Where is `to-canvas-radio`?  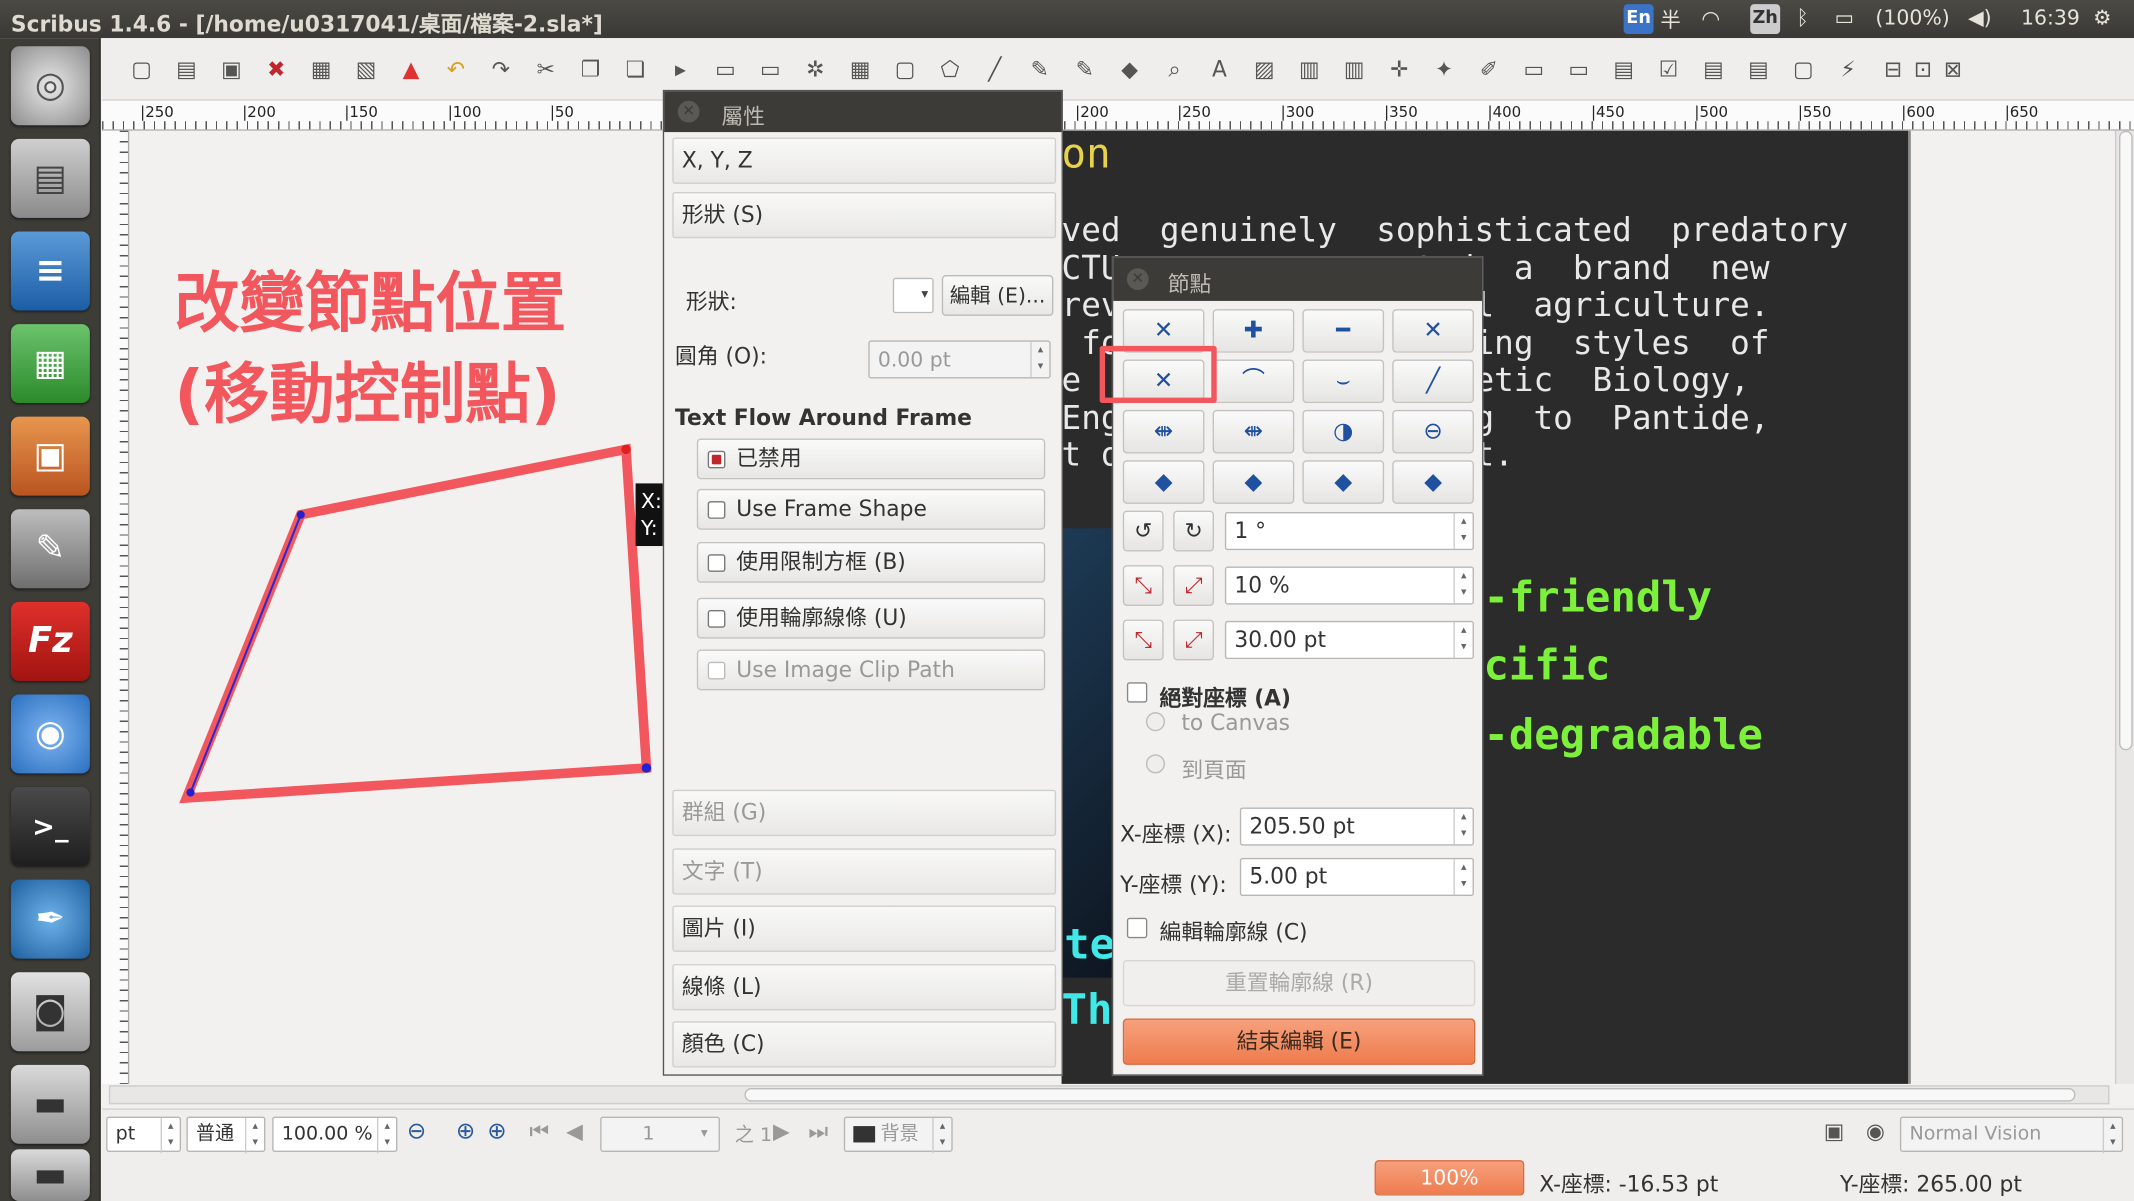 to-canvas-radio is located at coordinates (1155, 722).